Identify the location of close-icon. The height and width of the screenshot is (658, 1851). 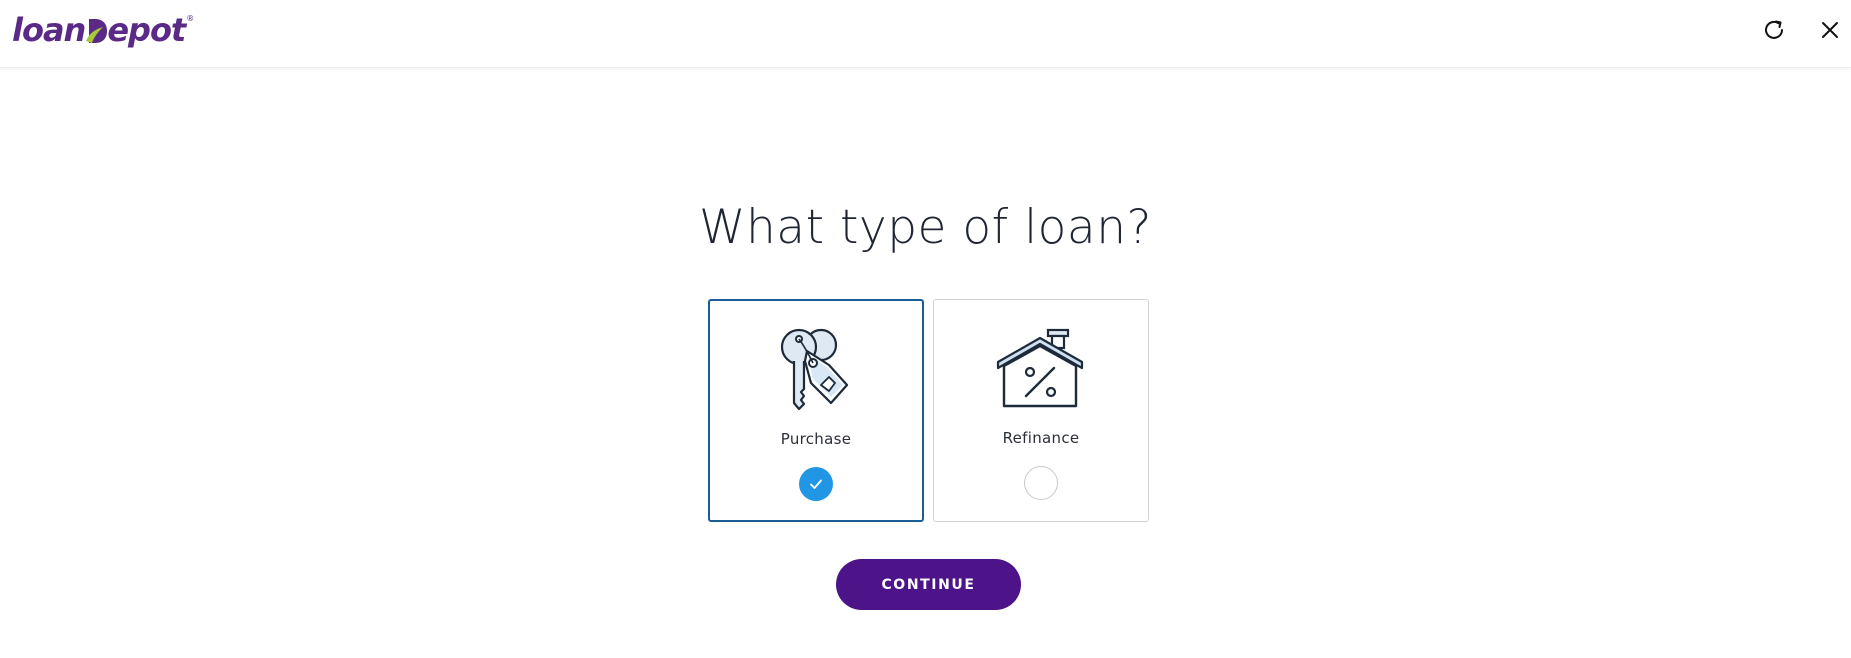
(1830, 30).